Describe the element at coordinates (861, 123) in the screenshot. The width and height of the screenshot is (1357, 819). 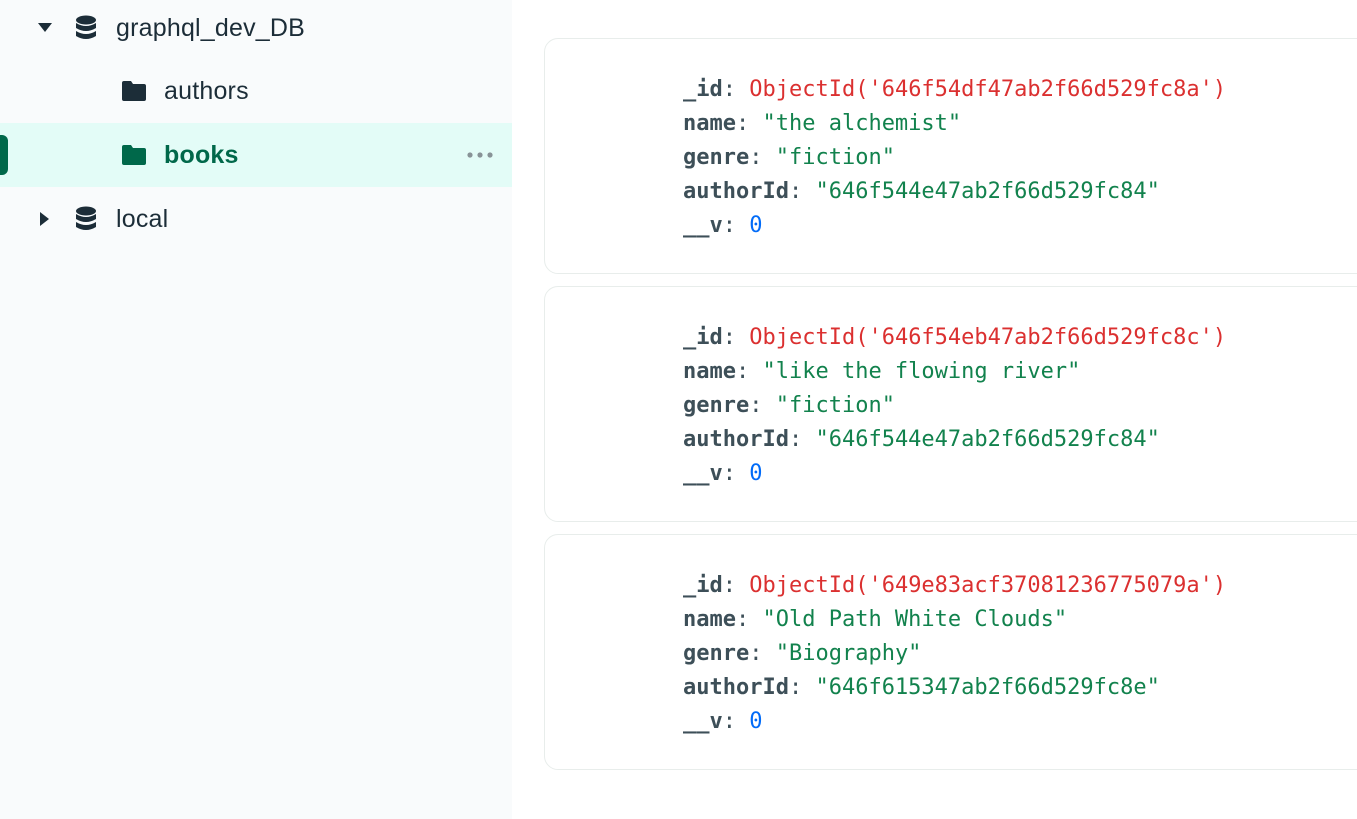
I see `field-value: "the alchemist"` at that location.